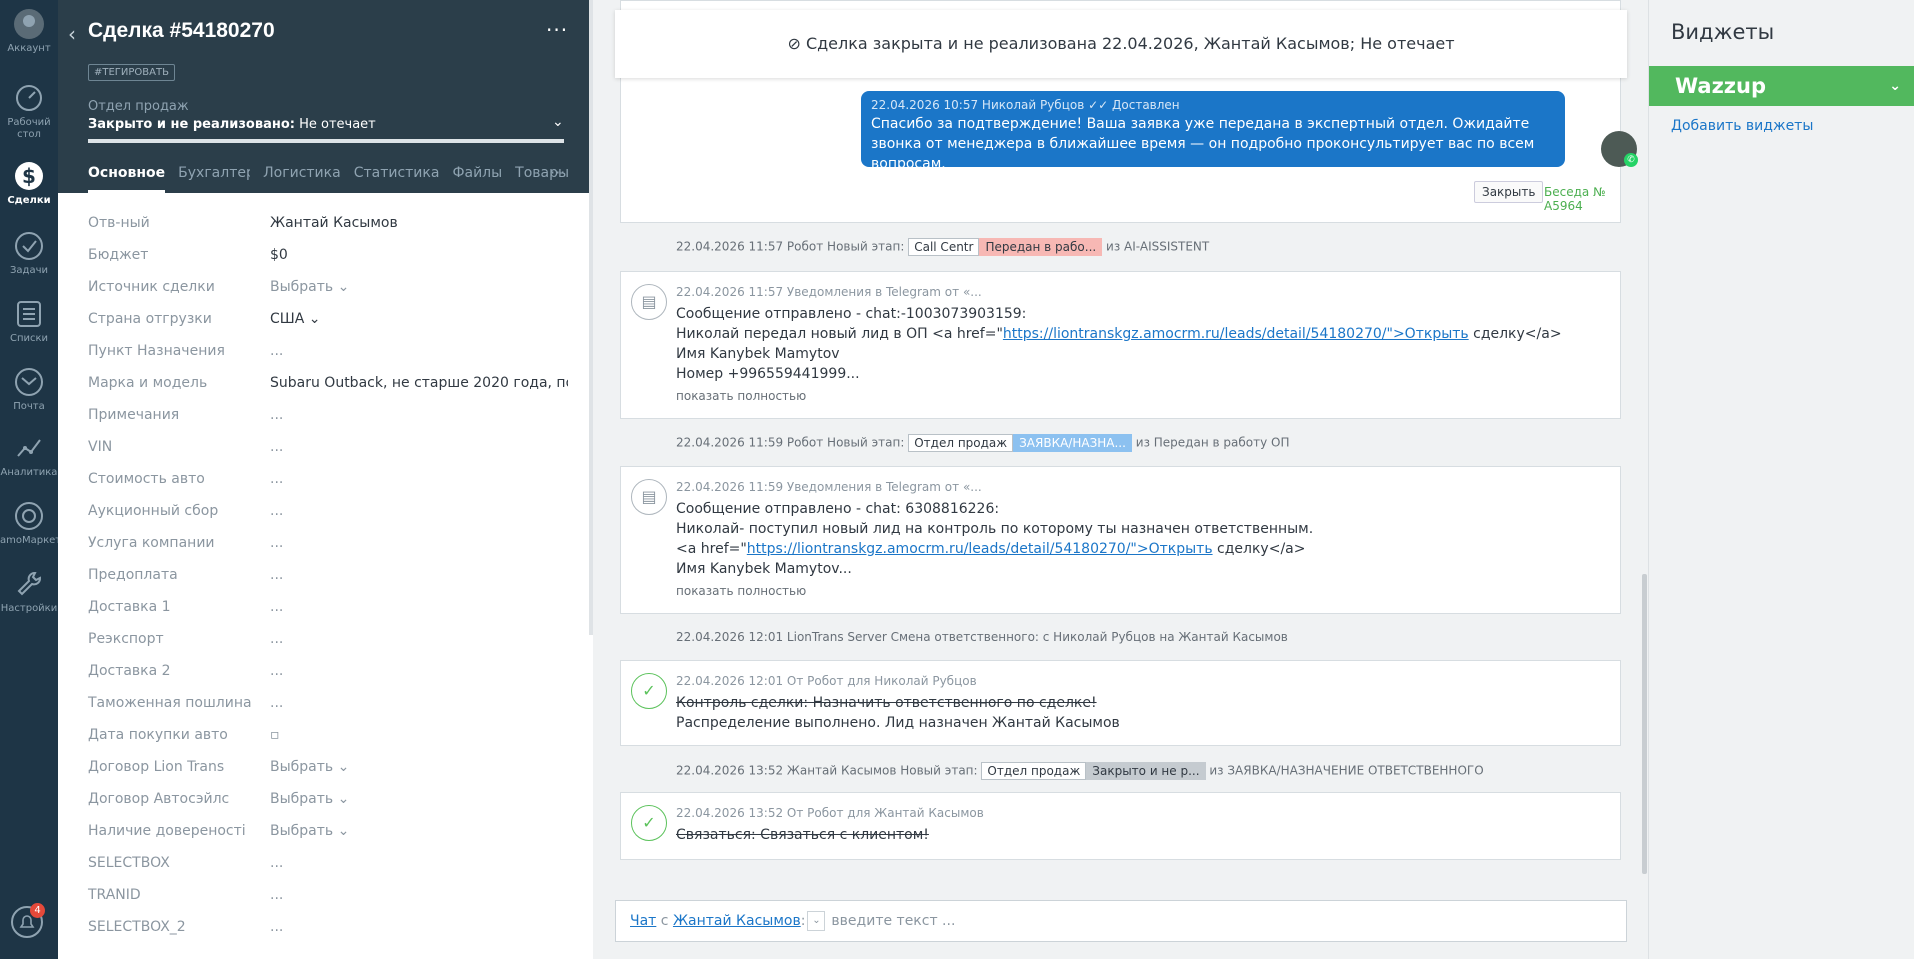  I want to click on nav-market: amoМаркет, so click(31, 523).